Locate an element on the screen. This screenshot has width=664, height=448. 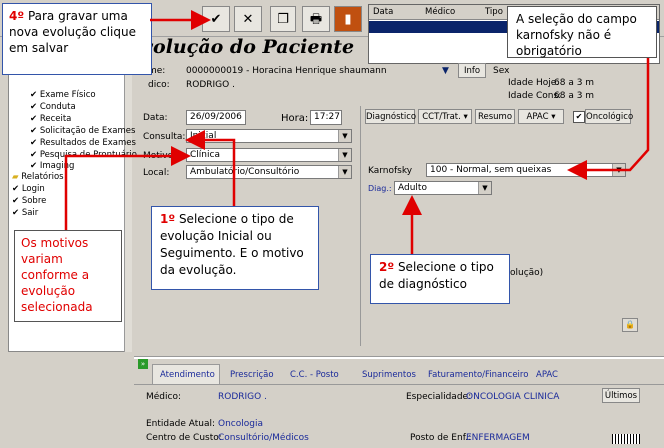
arrow-to-consulta is located at coordinates (210, 168).